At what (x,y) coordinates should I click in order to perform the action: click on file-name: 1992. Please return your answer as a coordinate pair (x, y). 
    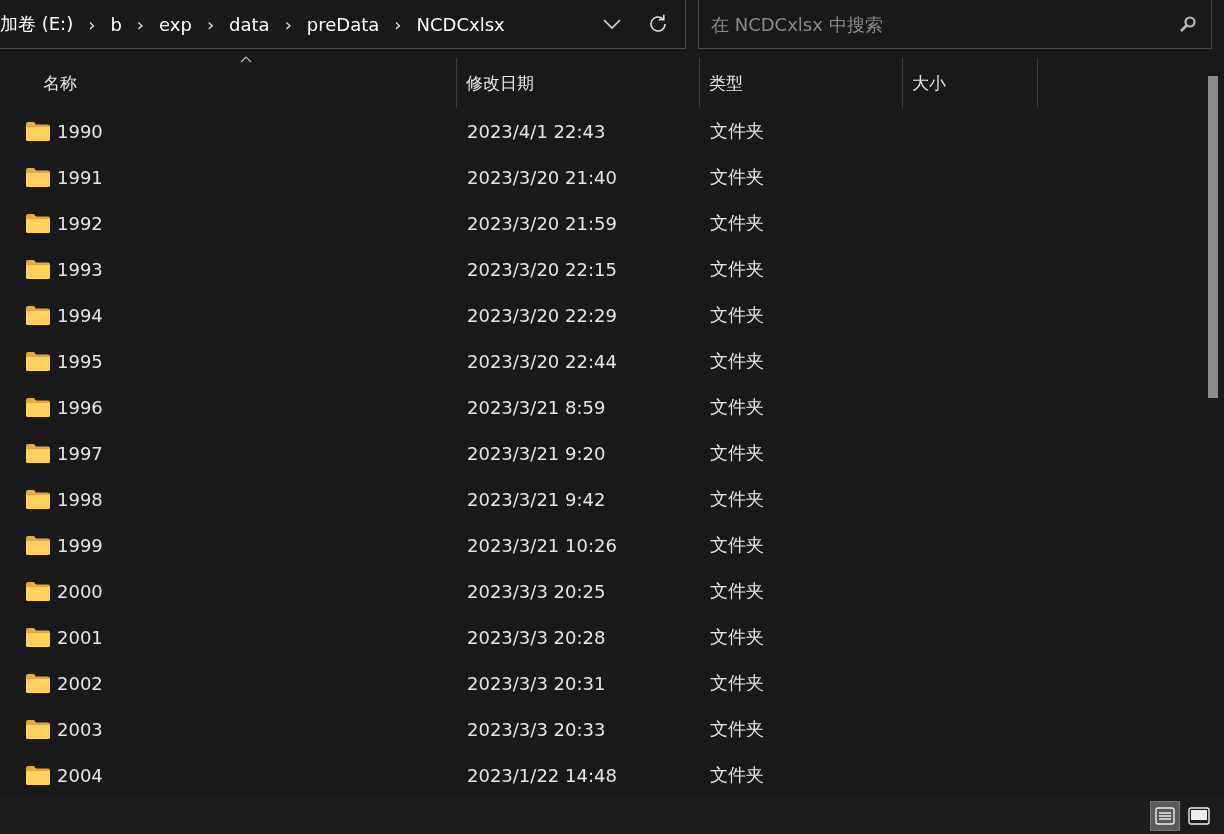
    Looking at the image, I should click on (80, 223).